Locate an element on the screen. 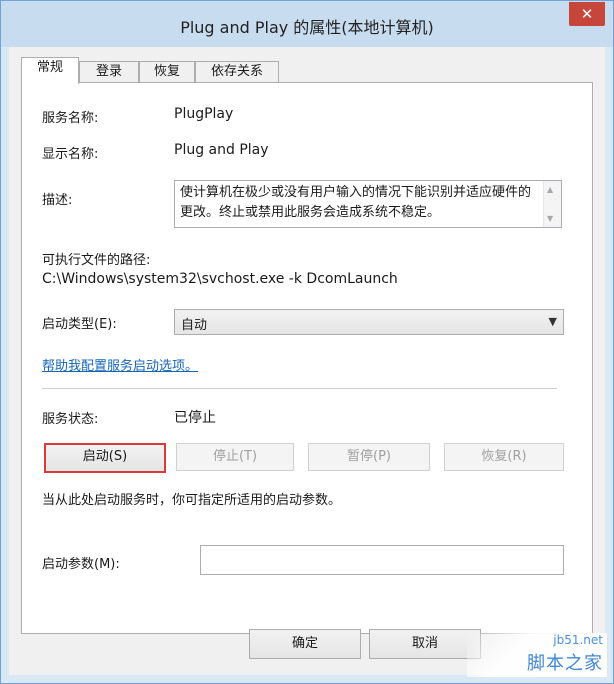  cancel-button: 取消 is located at coordinates (425, 644).